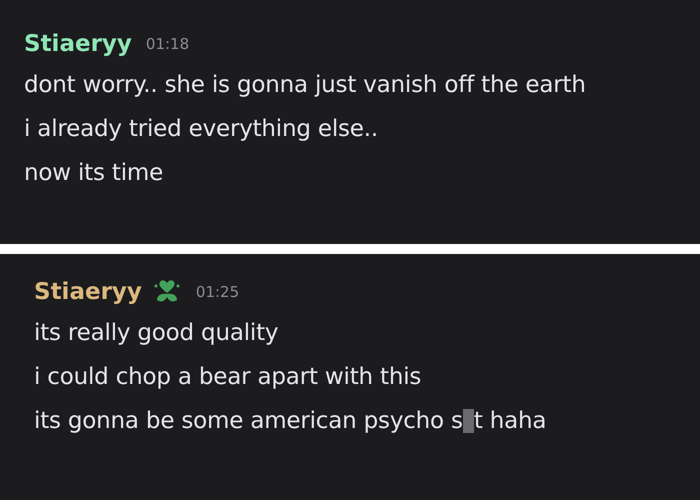 This screenshot has width=700, height=500. Describe the element at coordinates (228, 377) in the screenshot. I see `message-text: i could chop a bear apart with this` at that location.